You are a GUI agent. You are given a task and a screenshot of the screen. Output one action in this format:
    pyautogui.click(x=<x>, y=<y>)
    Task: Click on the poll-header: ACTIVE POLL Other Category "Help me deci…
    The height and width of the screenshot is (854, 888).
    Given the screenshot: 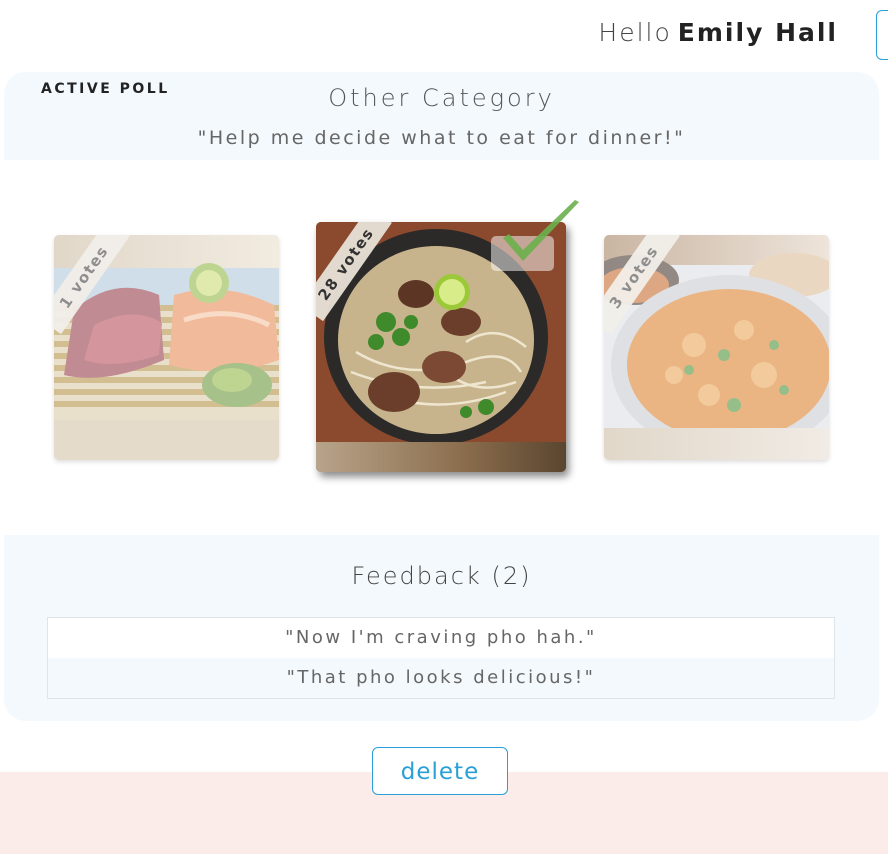 What is the action you would take?
    pyautogui.click(x=441, y=116)
    